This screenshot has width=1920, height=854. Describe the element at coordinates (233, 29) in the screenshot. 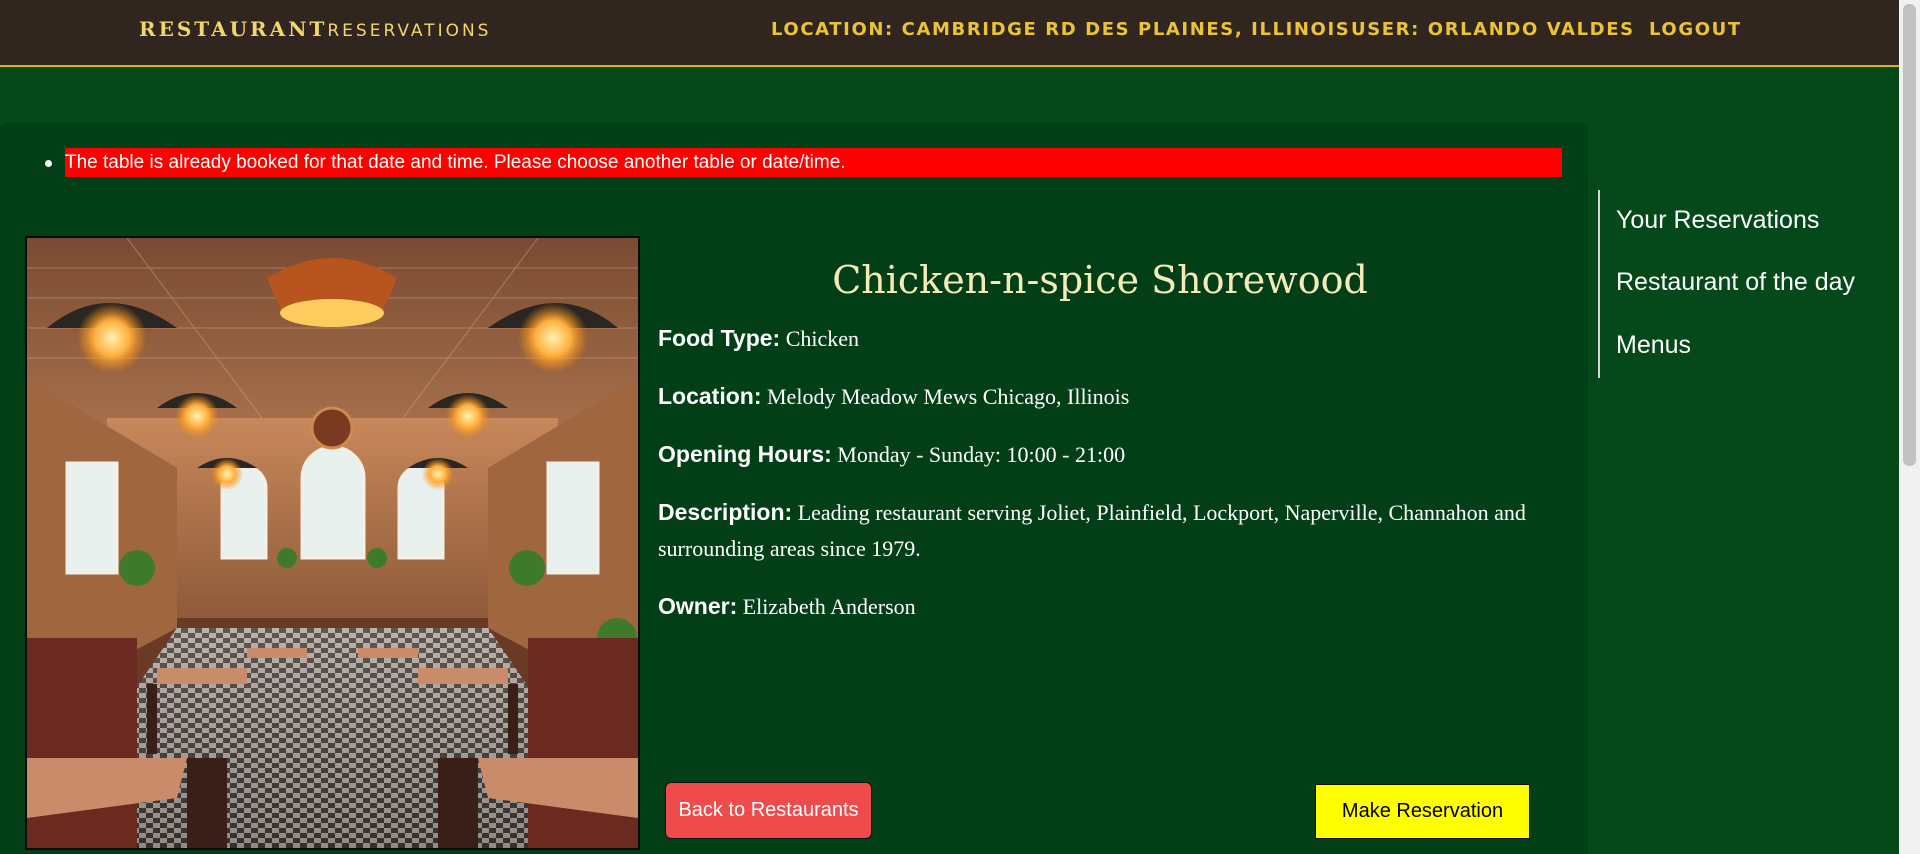

I see `brand-name-strong: RESTAURANT` at that location.